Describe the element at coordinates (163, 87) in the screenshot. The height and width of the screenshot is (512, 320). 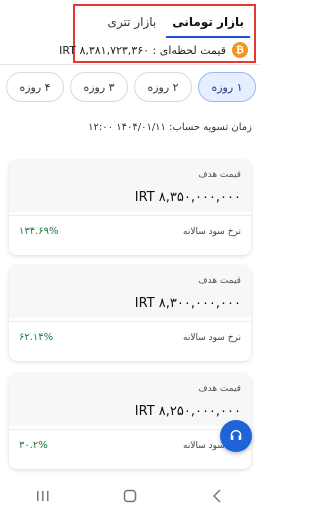
I see `period-2-day: ۲ روزه` at that location.